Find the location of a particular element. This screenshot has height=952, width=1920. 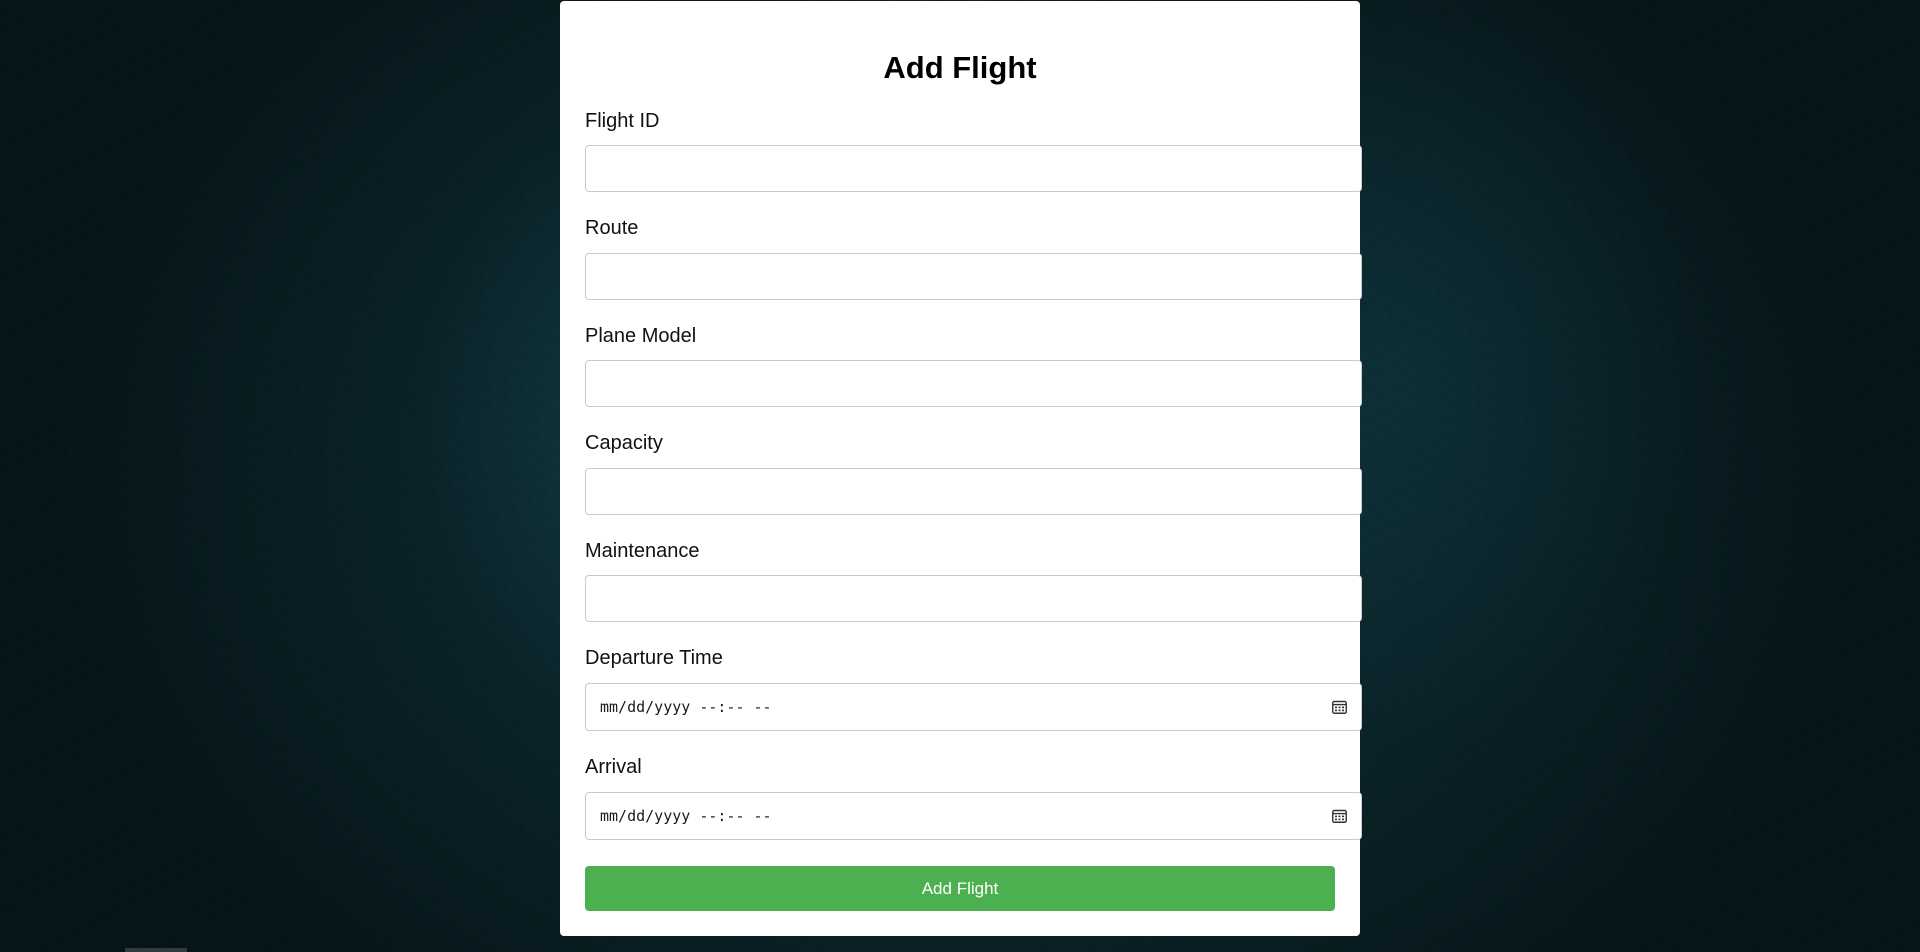

departure-time-input: mm/dd/yyyy --:-- -- is located at coordinates (973, 707).